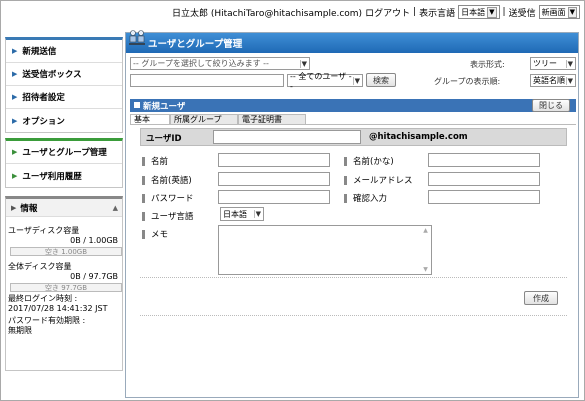 Image resolution: width=585 pixels, height=401 pixels. Describe the element at coordinates (274, 179) in the screenshot. I see `name-en-input` at that location.